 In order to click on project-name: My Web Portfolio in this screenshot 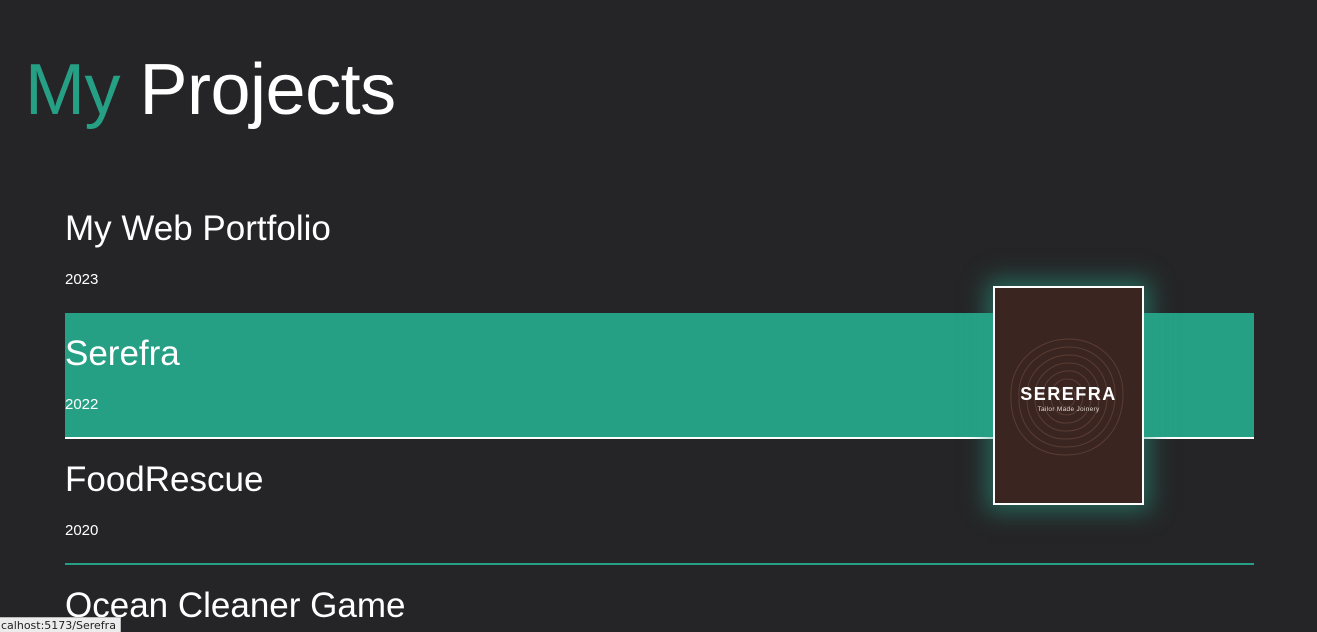, I will do `click(198, 228)`.